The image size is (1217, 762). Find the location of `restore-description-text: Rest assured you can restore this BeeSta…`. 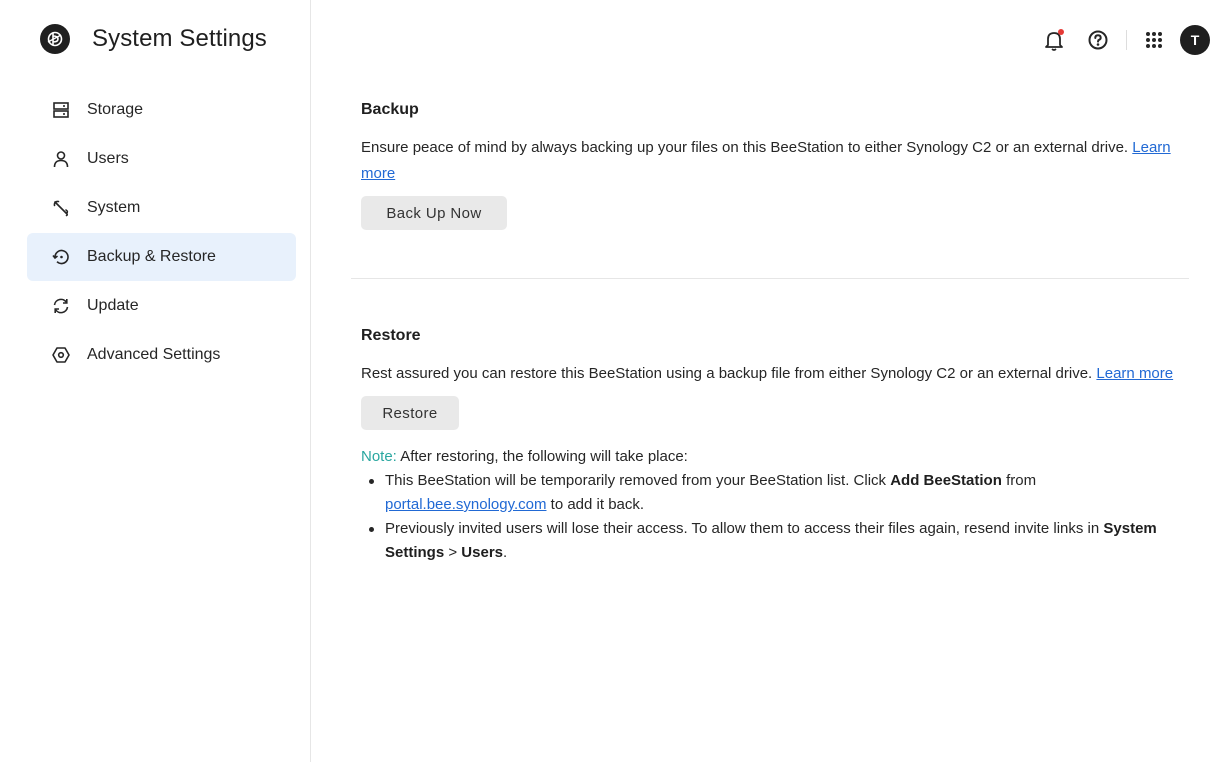

restore-description-text: Rest assured you can restore this BeeSta… is located at coordinates (727, 373).